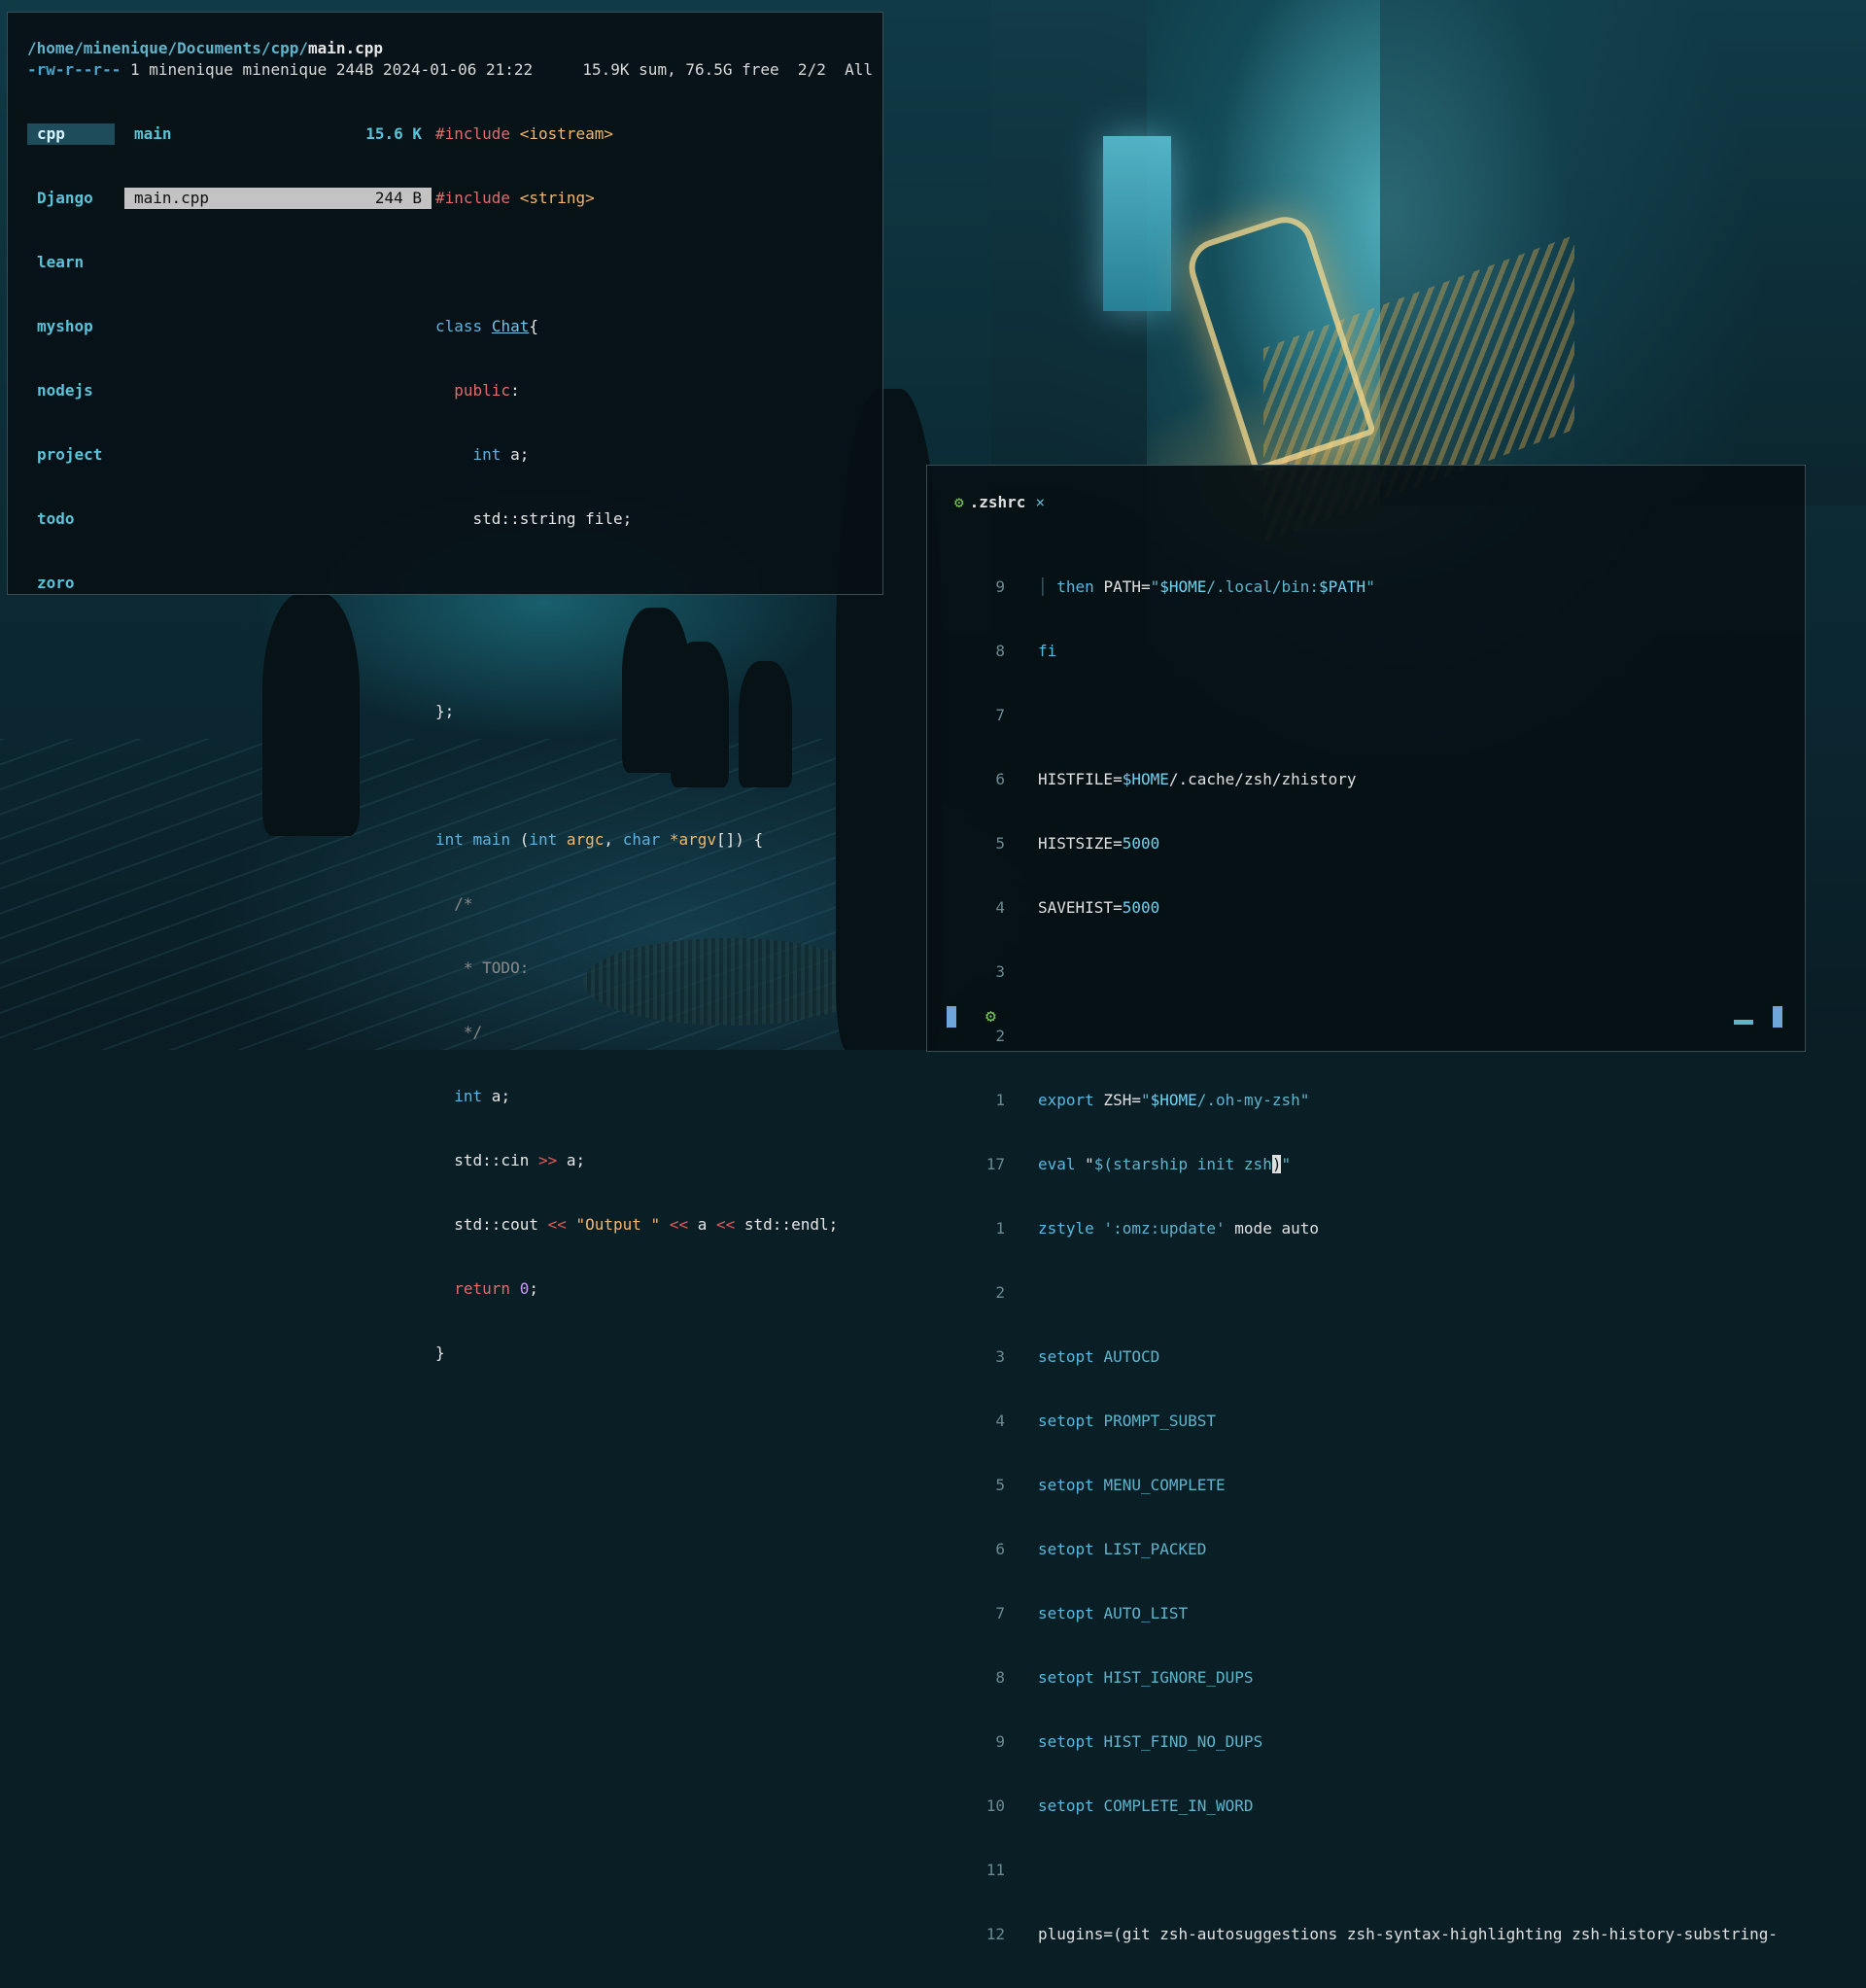 The image size is (1866, 1988). What do you see at coordinates (1276, 1164) in the screenshot?
I see `text-cursor: )` at bounding box center [1276, 1164].